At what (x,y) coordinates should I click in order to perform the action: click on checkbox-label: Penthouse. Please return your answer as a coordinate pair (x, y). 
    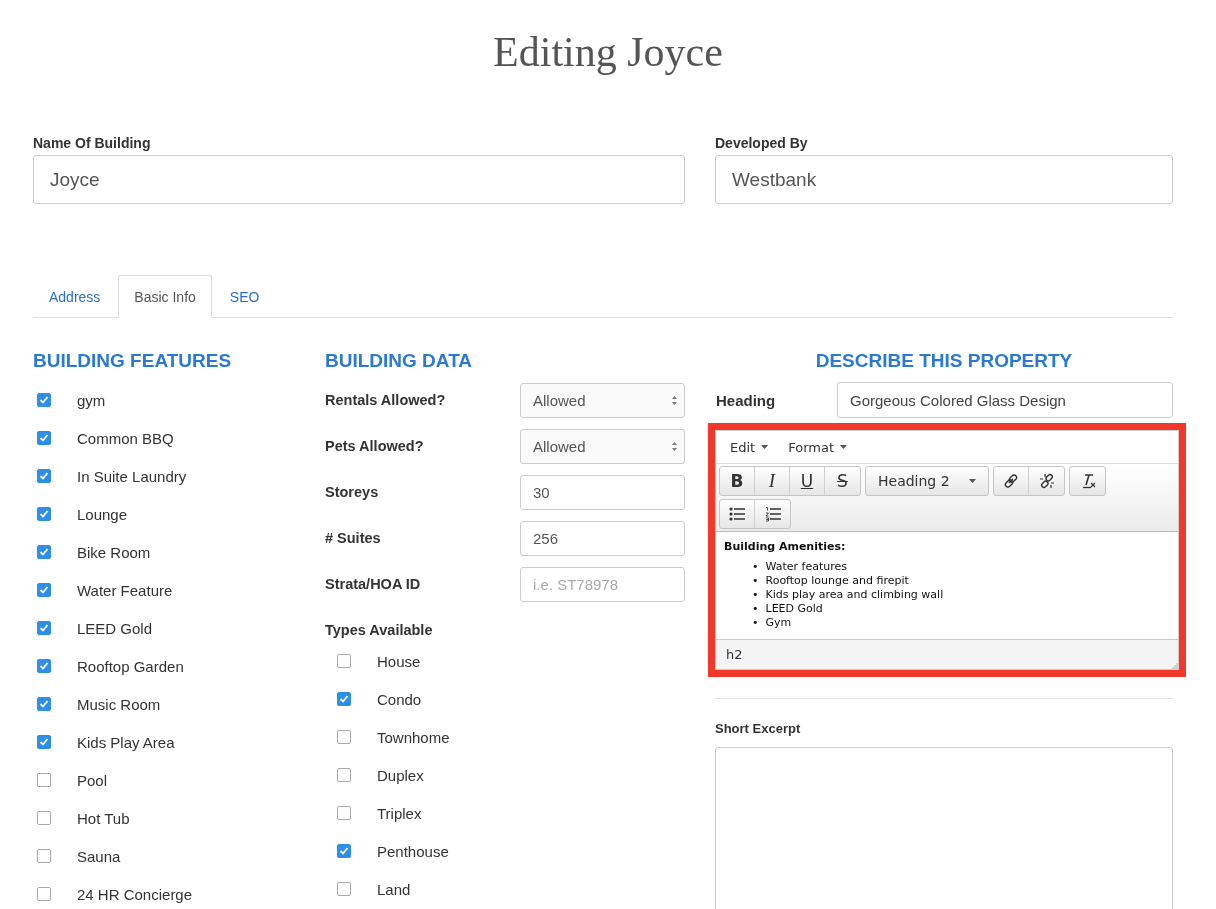
    Looking at the image, I should click on (413, 851).